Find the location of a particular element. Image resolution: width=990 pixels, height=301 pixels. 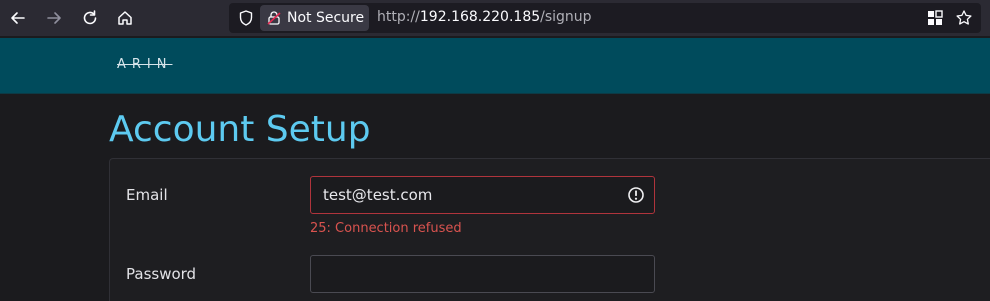

reload-icon is located at coordinates (90, 18).